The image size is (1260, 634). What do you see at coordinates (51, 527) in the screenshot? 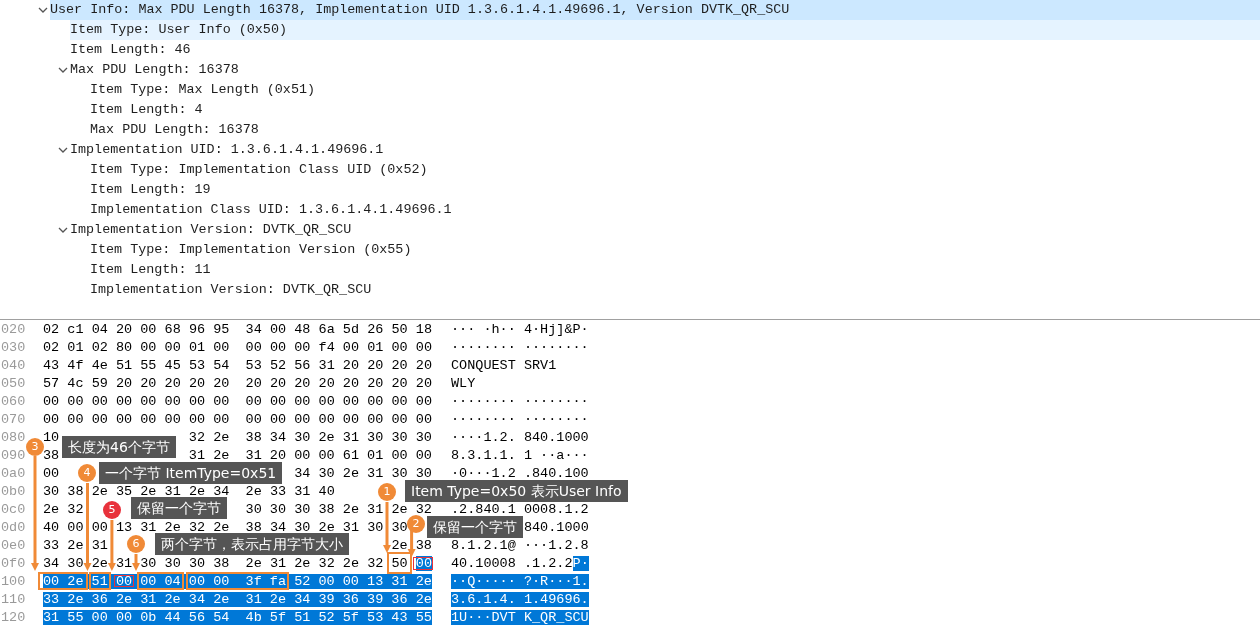
I see `hex-byte: 40` at bounding box center [51, 527].